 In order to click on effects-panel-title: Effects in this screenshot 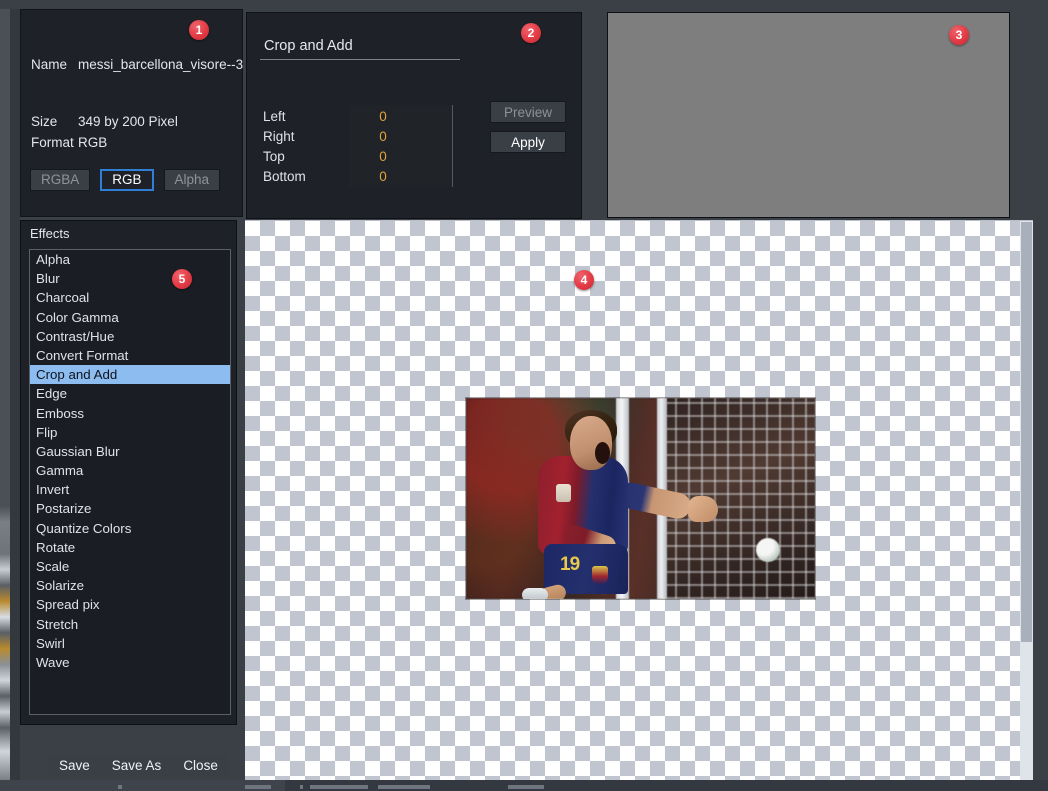, I will do `click(50, 233)`.